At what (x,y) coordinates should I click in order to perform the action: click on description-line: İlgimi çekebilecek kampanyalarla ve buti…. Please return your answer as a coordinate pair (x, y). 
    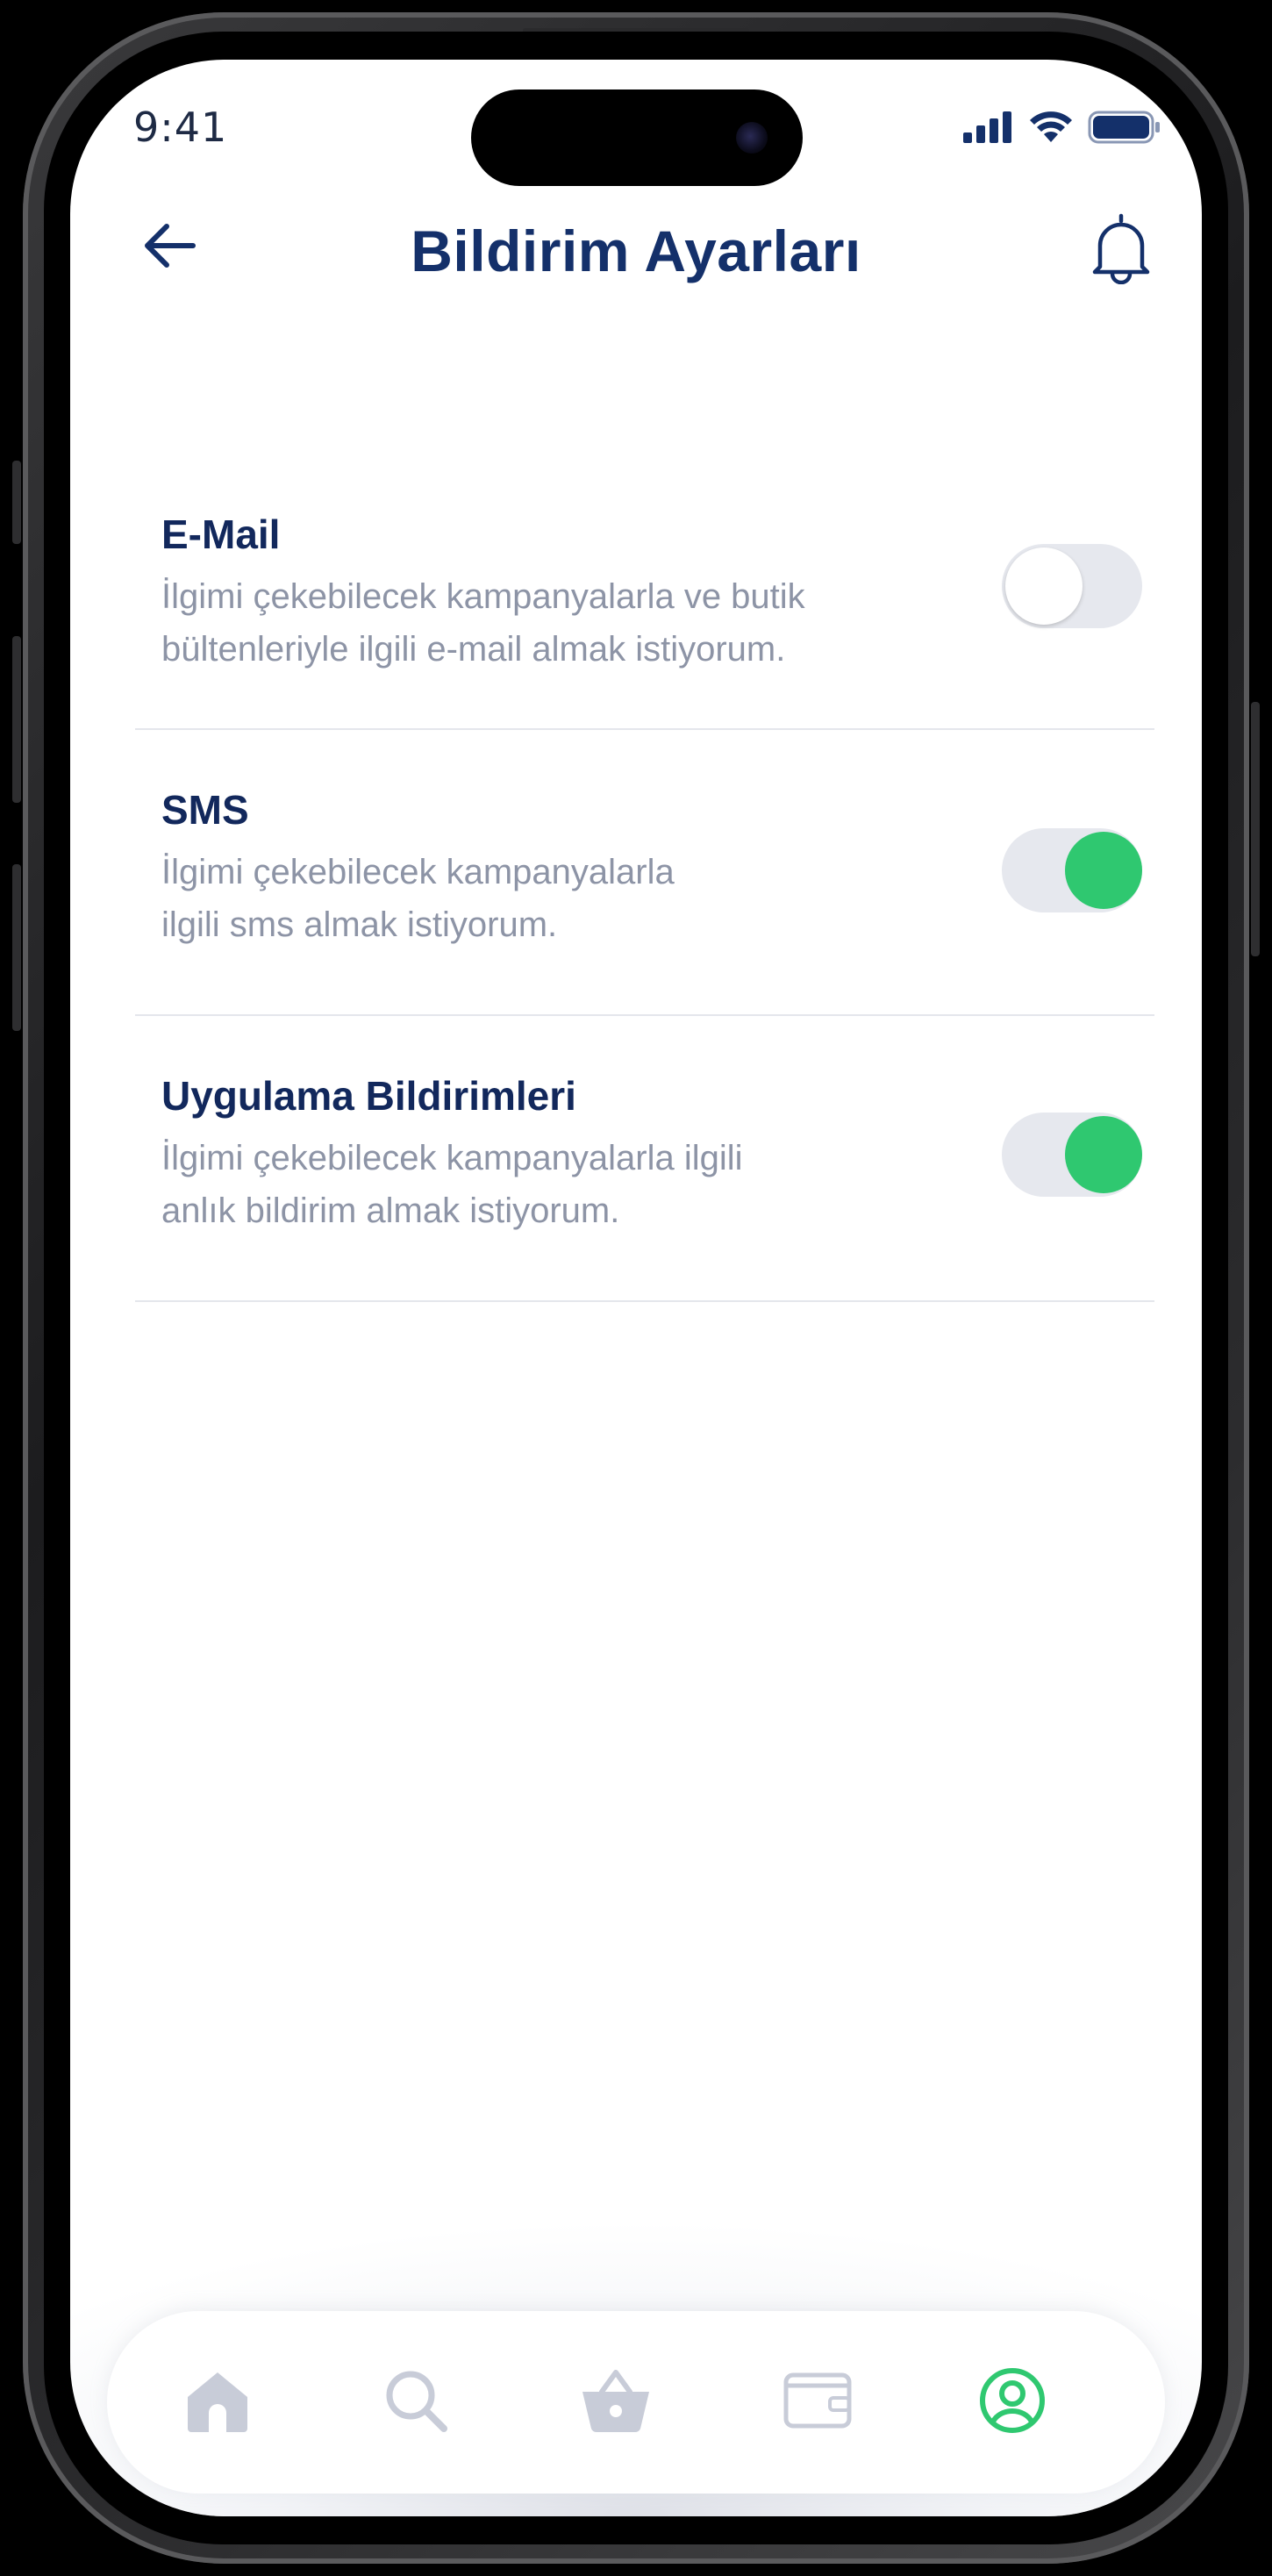
    Looking at the image, I should click on (483, 596).